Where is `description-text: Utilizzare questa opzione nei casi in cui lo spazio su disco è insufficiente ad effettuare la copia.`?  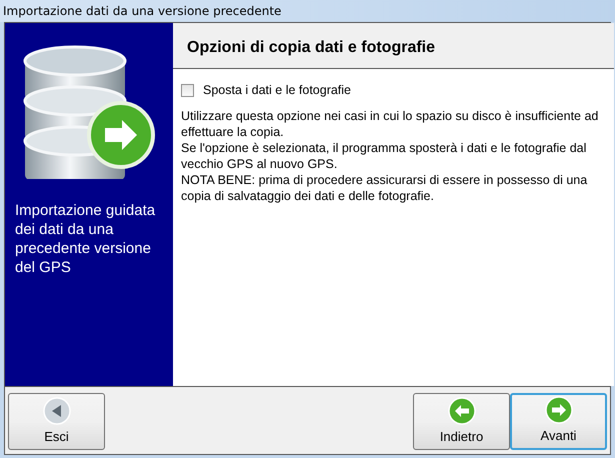 description-text: Utilizzare questa opzione nei casi in cui lo spazio su disco è insufficiente ad effettuare la copia. is located at coordinates (390, 124).